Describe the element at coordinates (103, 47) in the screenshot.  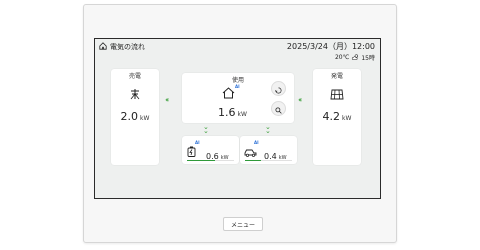
I see `home-icon` at that location.